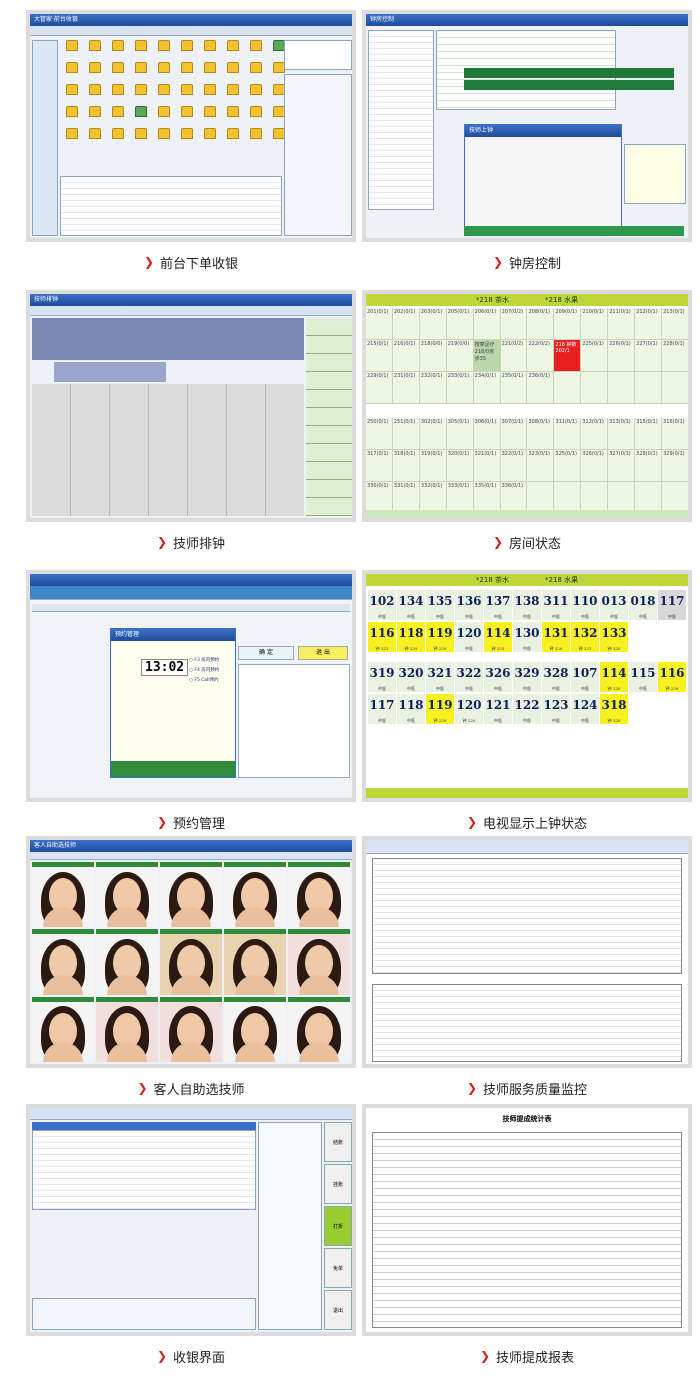 The width and height of the screenshot is (700, 1390). I want to click on room-cell: 320(0/1), so click(459, 465).